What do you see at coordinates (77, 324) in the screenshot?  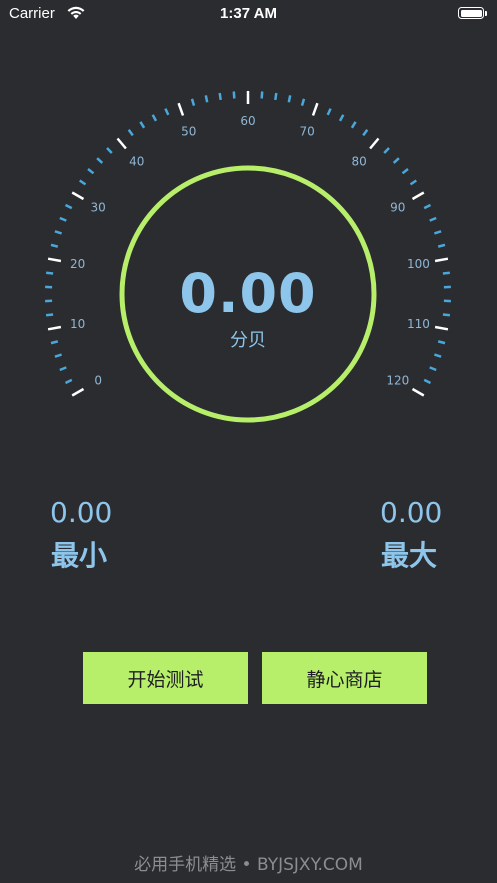 I see `gauge-scale-label: 10` at bounding box center [77, 324].